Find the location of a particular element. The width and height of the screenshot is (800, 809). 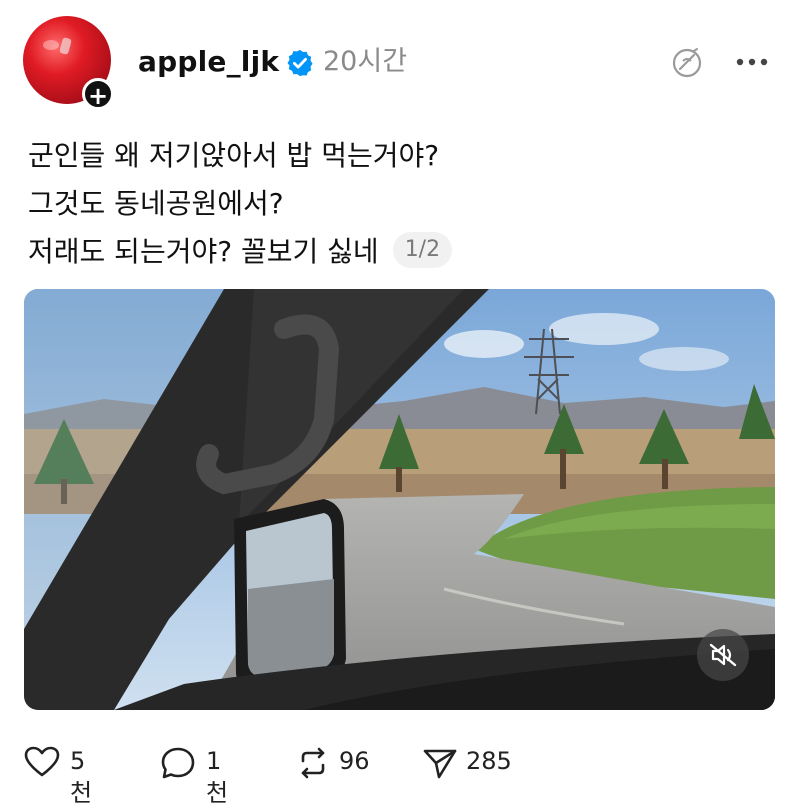

post-text-line: 그것도 동네공원에서? is located at coordinates (156, 203).